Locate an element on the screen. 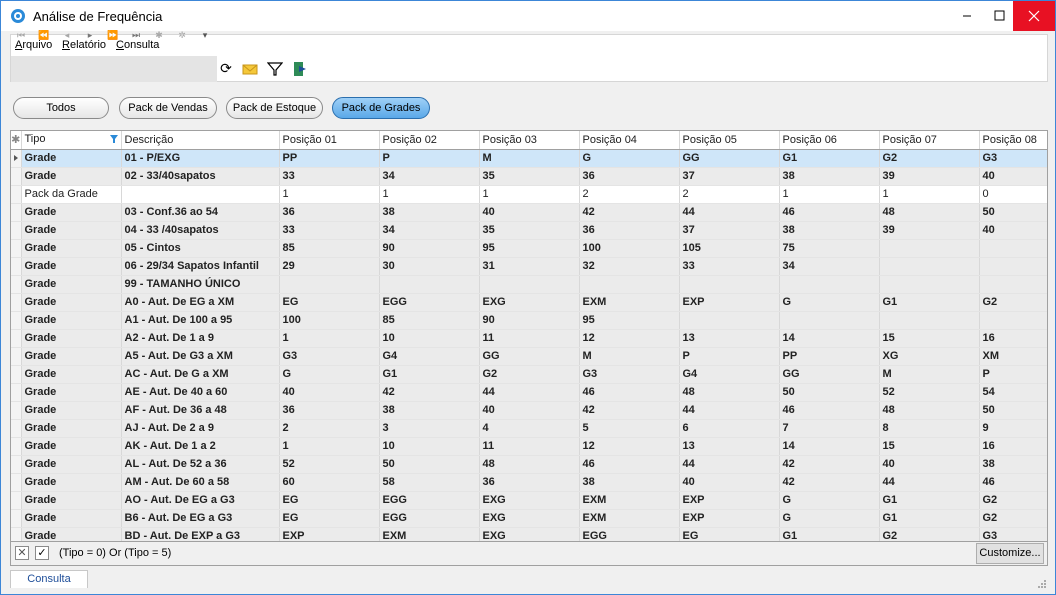 This screenshot has width=1056, height=595. table-cell: 11 is located at coordinates (529, 338).